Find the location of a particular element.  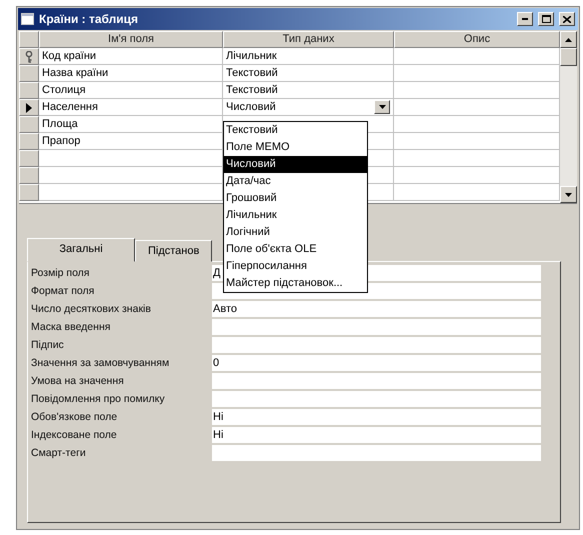

data-type-text: Лічильник is located at coordinates (251, 56).